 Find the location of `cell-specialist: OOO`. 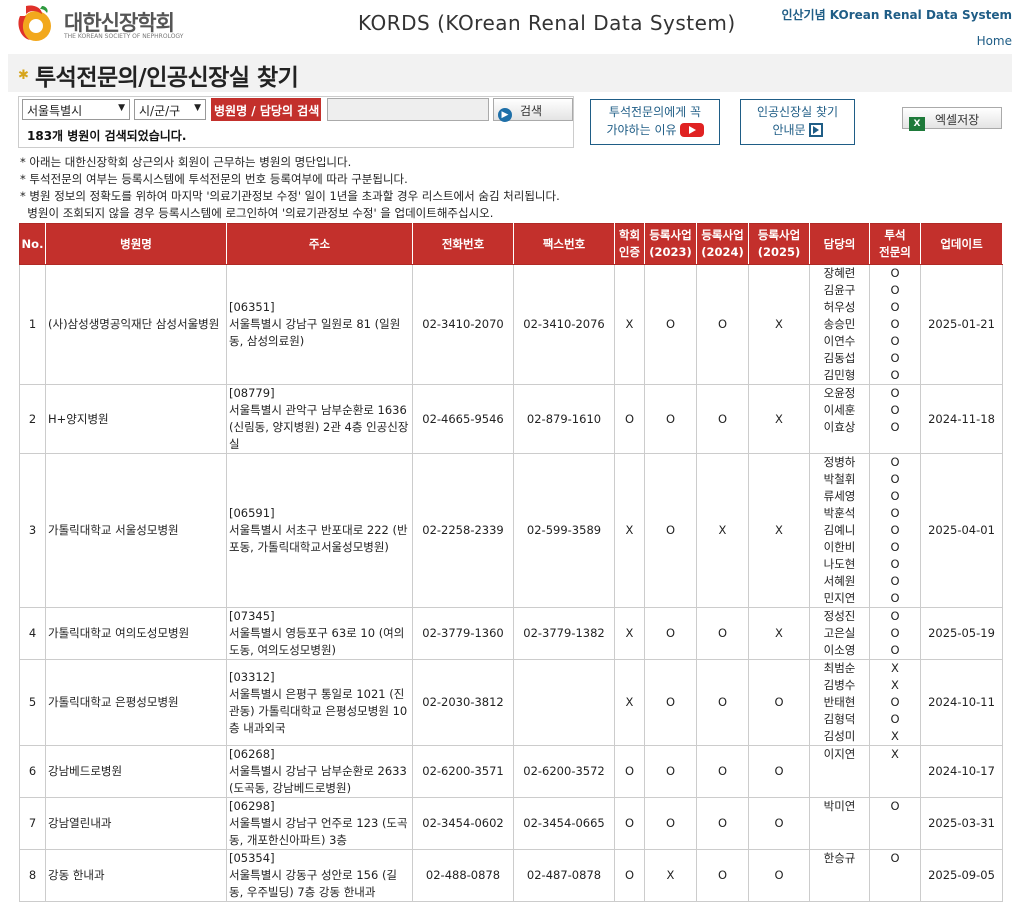

cell-specialist: OOO is located at coordinates (895, 633).